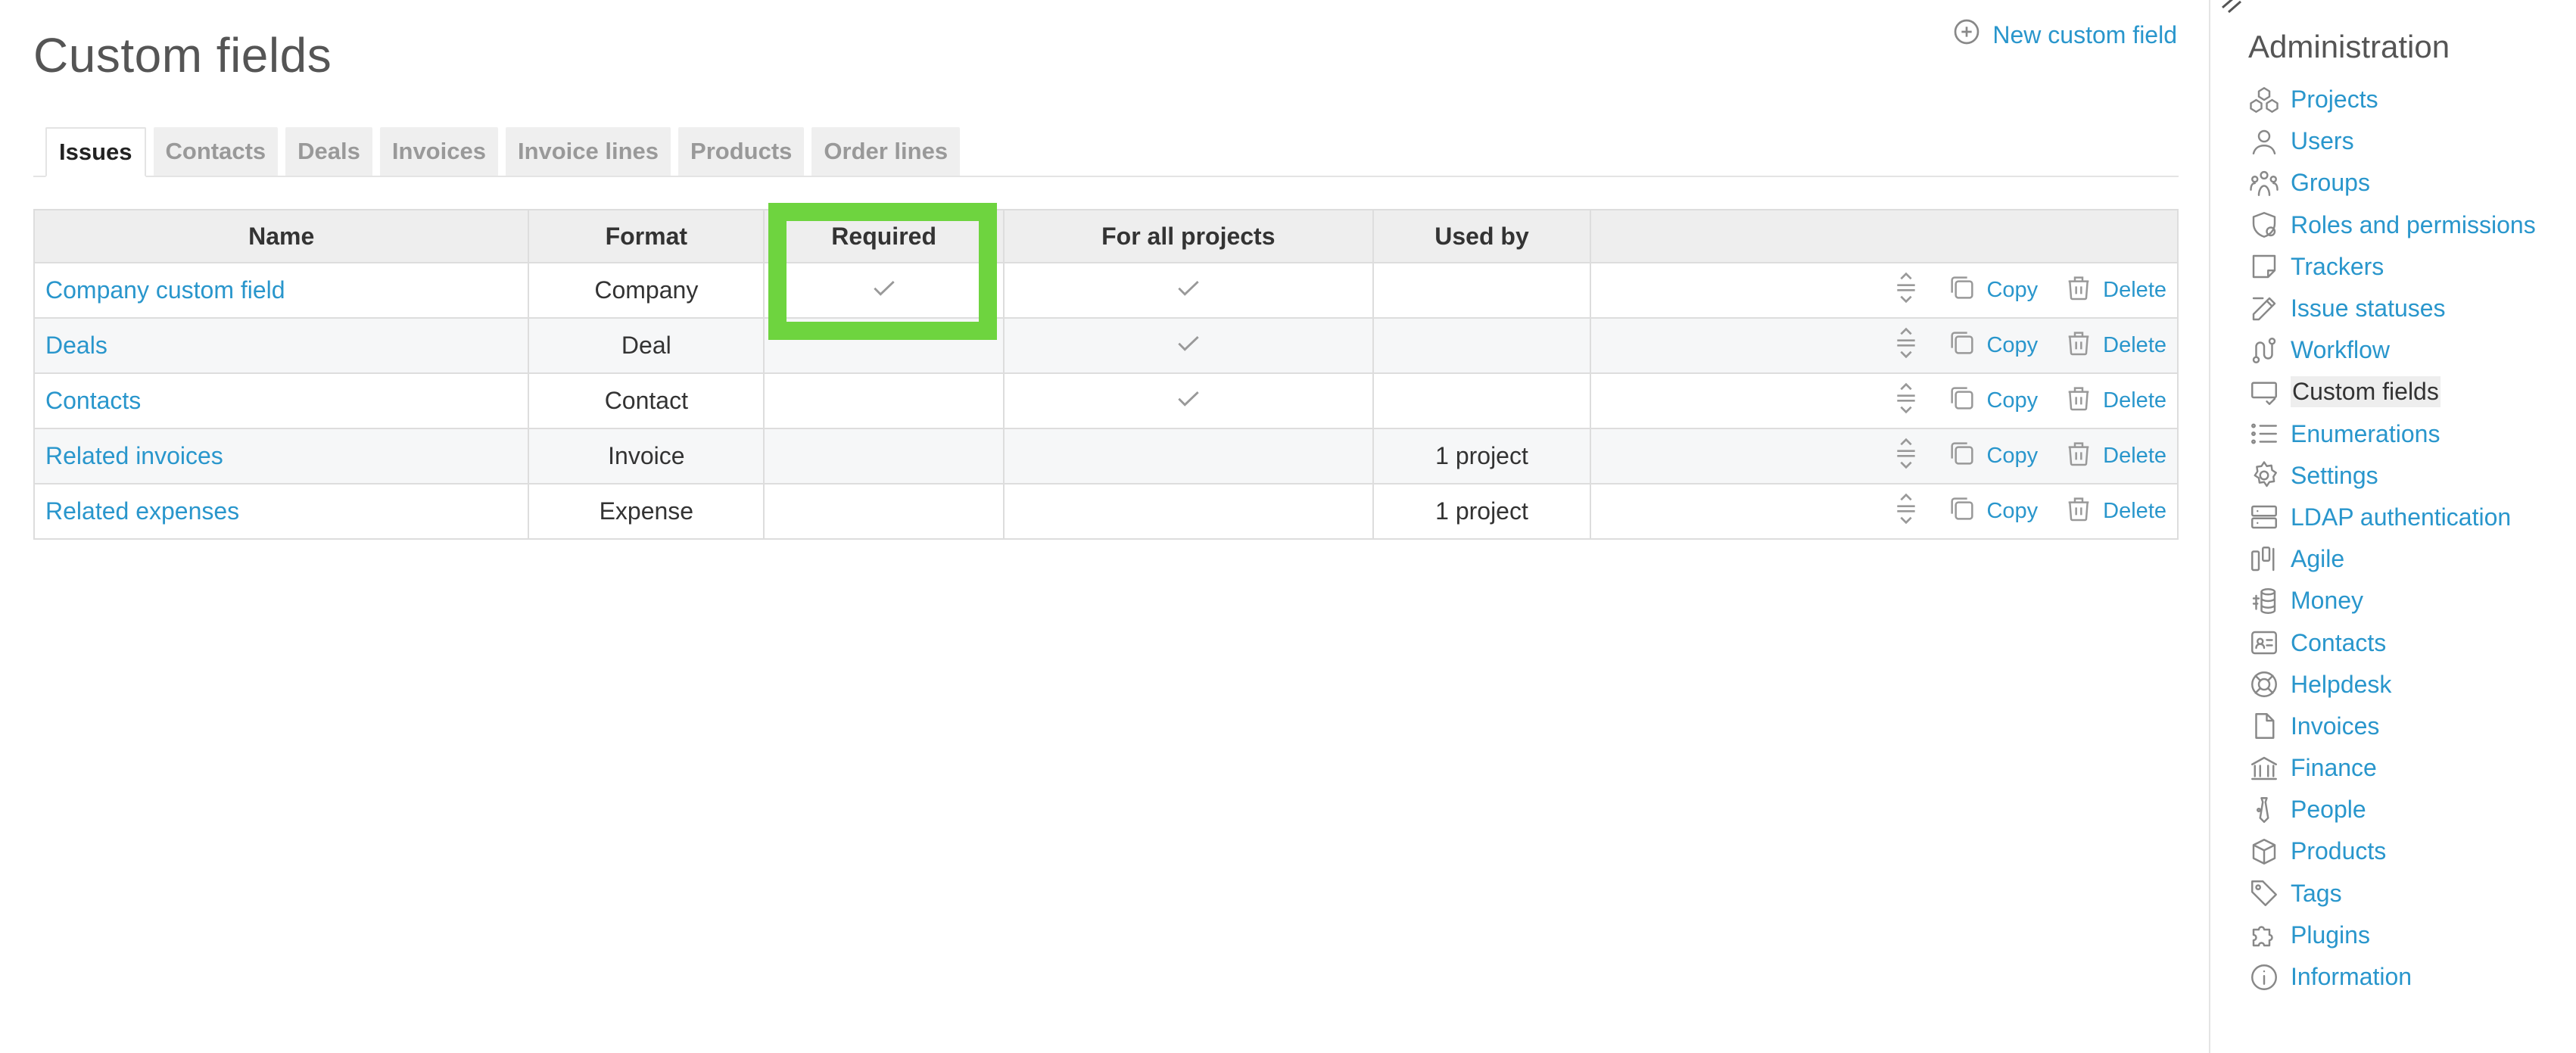 The width and height of the screenshot is (2576, 1053). I want to click on cell-actions: Copy Delete, so click(1885, 456).